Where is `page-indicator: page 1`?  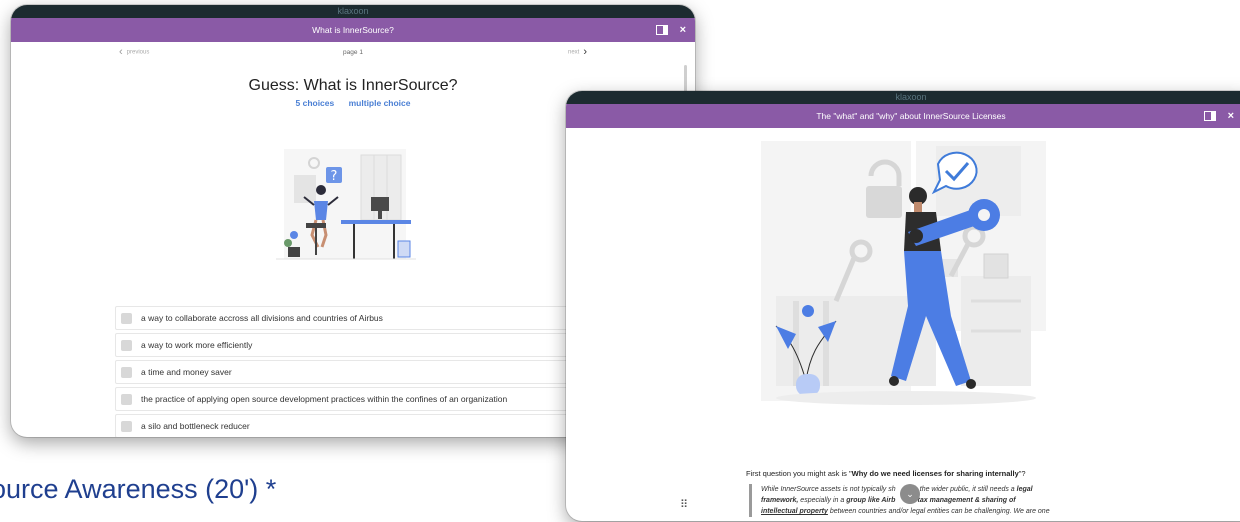 page-indicator: page 1 is located at coordinates (353, 52).